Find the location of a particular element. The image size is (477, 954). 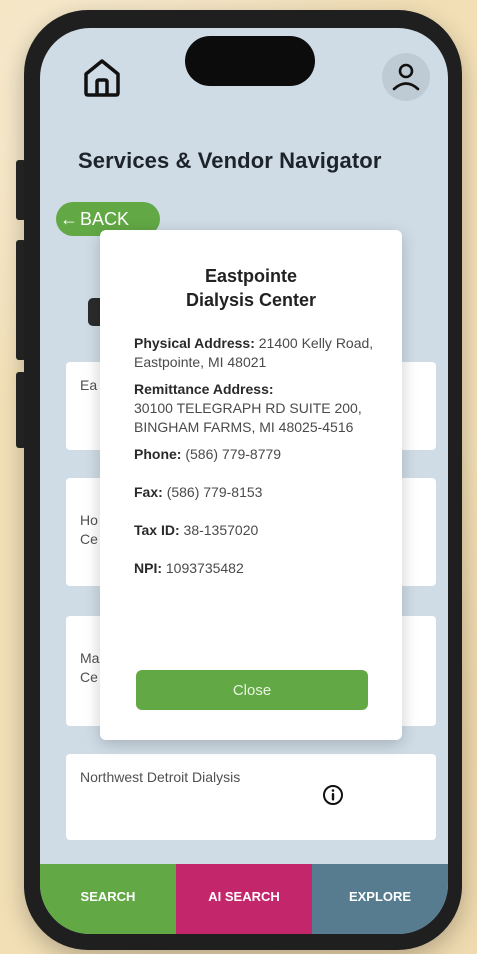

fax-row: Fax: (586) 779-8153 is located at coordinates (256, 492).